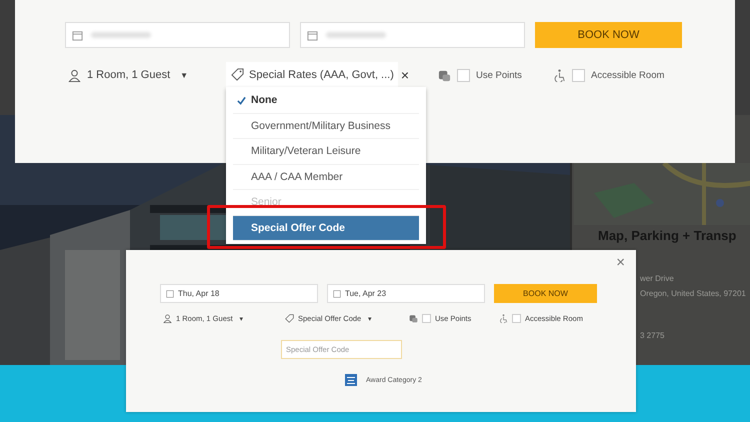 The height and width of the screenshot is (422, 750). I want to click on menu-item: Government/Military Business, so click(326, 126).